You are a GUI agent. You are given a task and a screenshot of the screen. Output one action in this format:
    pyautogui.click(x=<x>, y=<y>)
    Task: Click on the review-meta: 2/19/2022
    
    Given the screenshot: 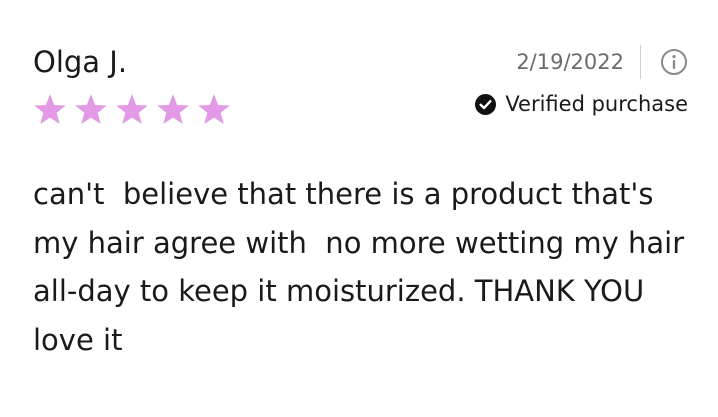 What is the action you would take?
    pyautogui.click(x=602, y=62)
    